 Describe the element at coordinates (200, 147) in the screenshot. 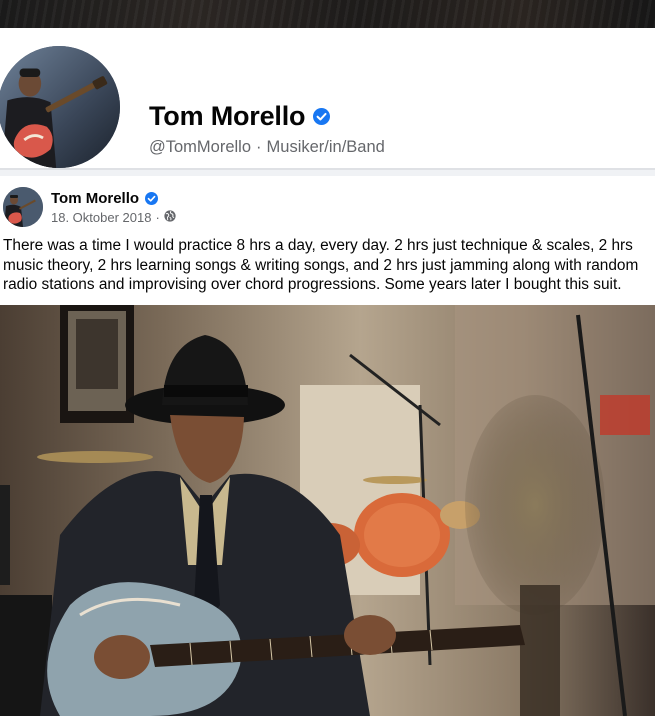

I see `profile-handle: @TomMorello` at that location.